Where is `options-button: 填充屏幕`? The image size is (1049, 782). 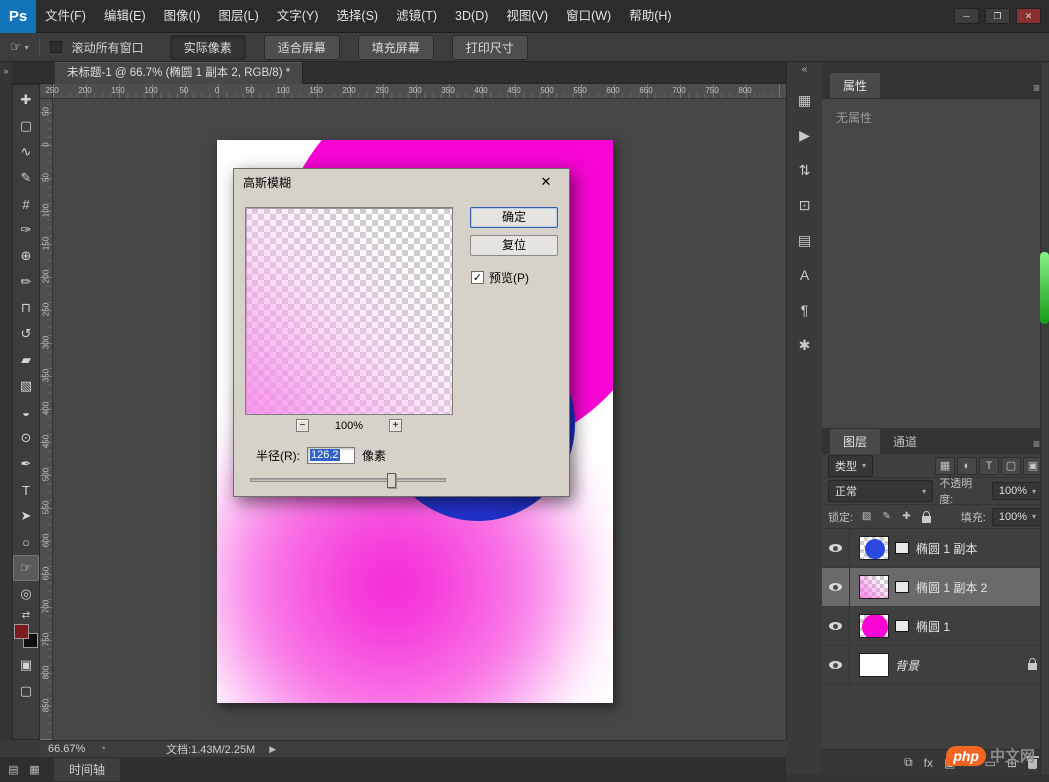 options-button: 填充屏幕 is located at coordinates (395, 47).